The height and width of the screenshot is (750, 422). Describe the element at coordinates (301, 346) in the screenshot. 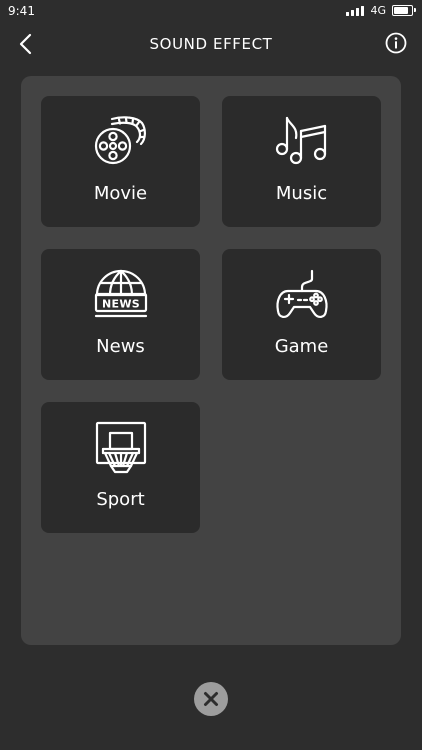

I see `effect-label-game: Game` at that location.